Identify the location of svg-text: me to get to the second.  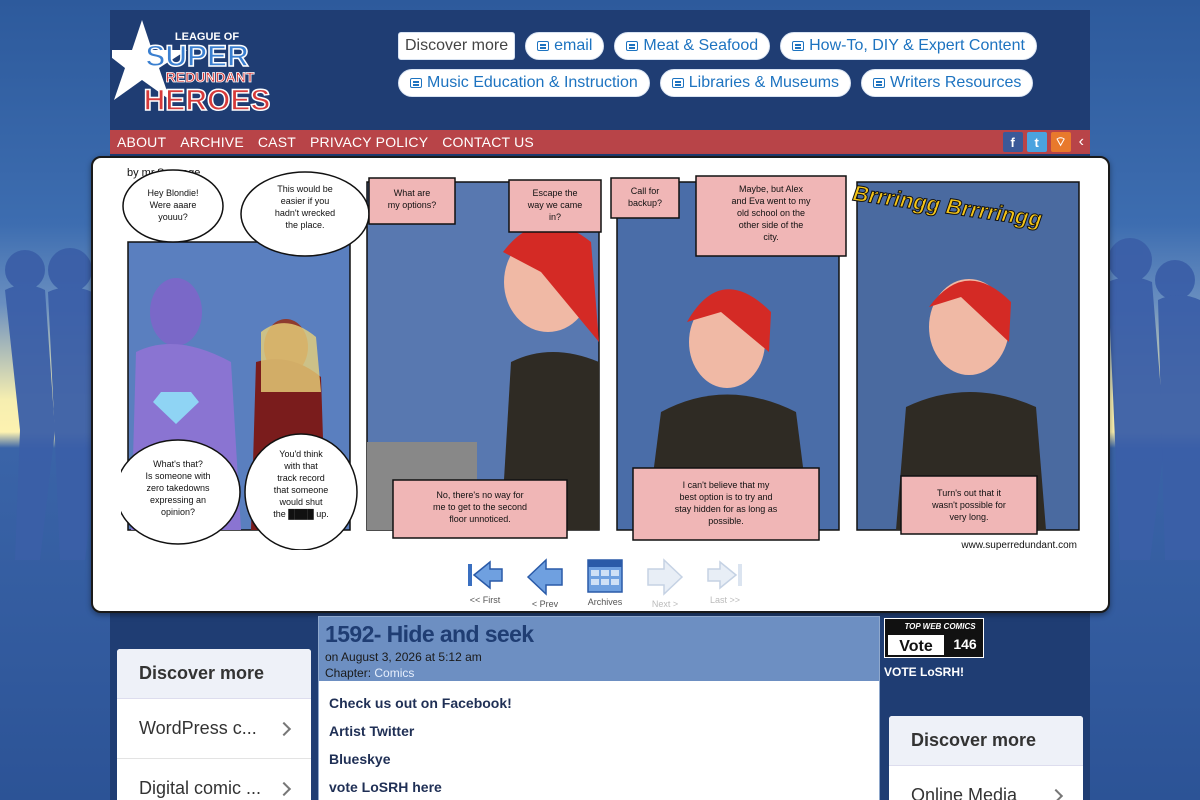
(480, 507).